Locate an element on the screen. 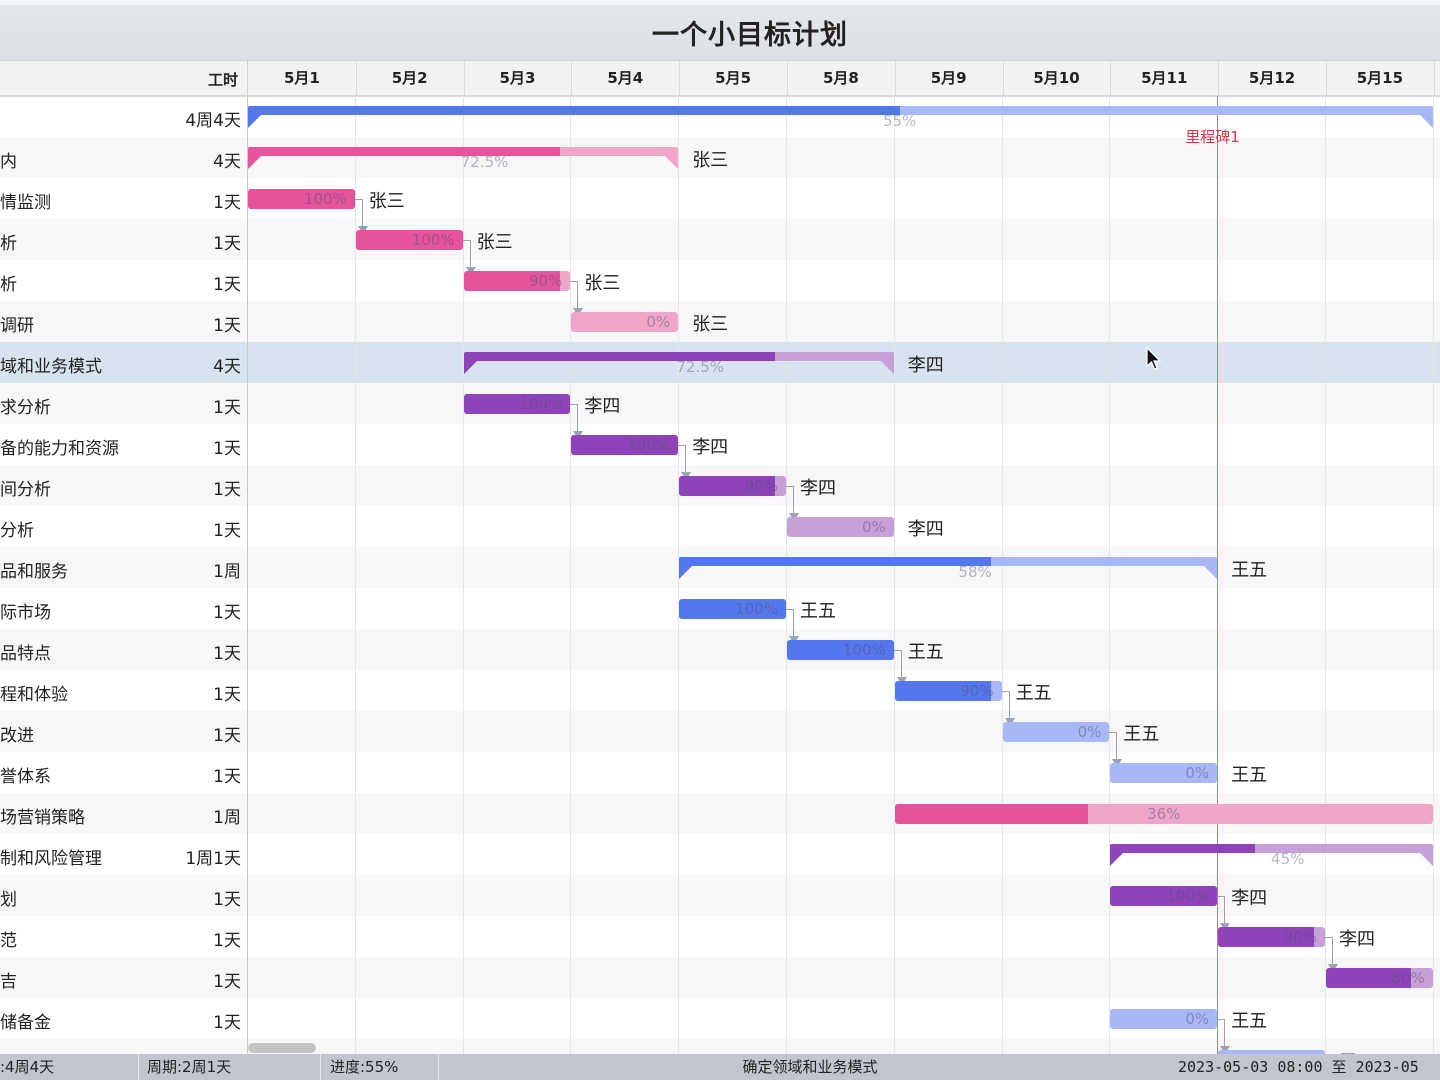 This screenshot has height=1080, width=1440. task-name: 析 is located at coordinates (8, 244).